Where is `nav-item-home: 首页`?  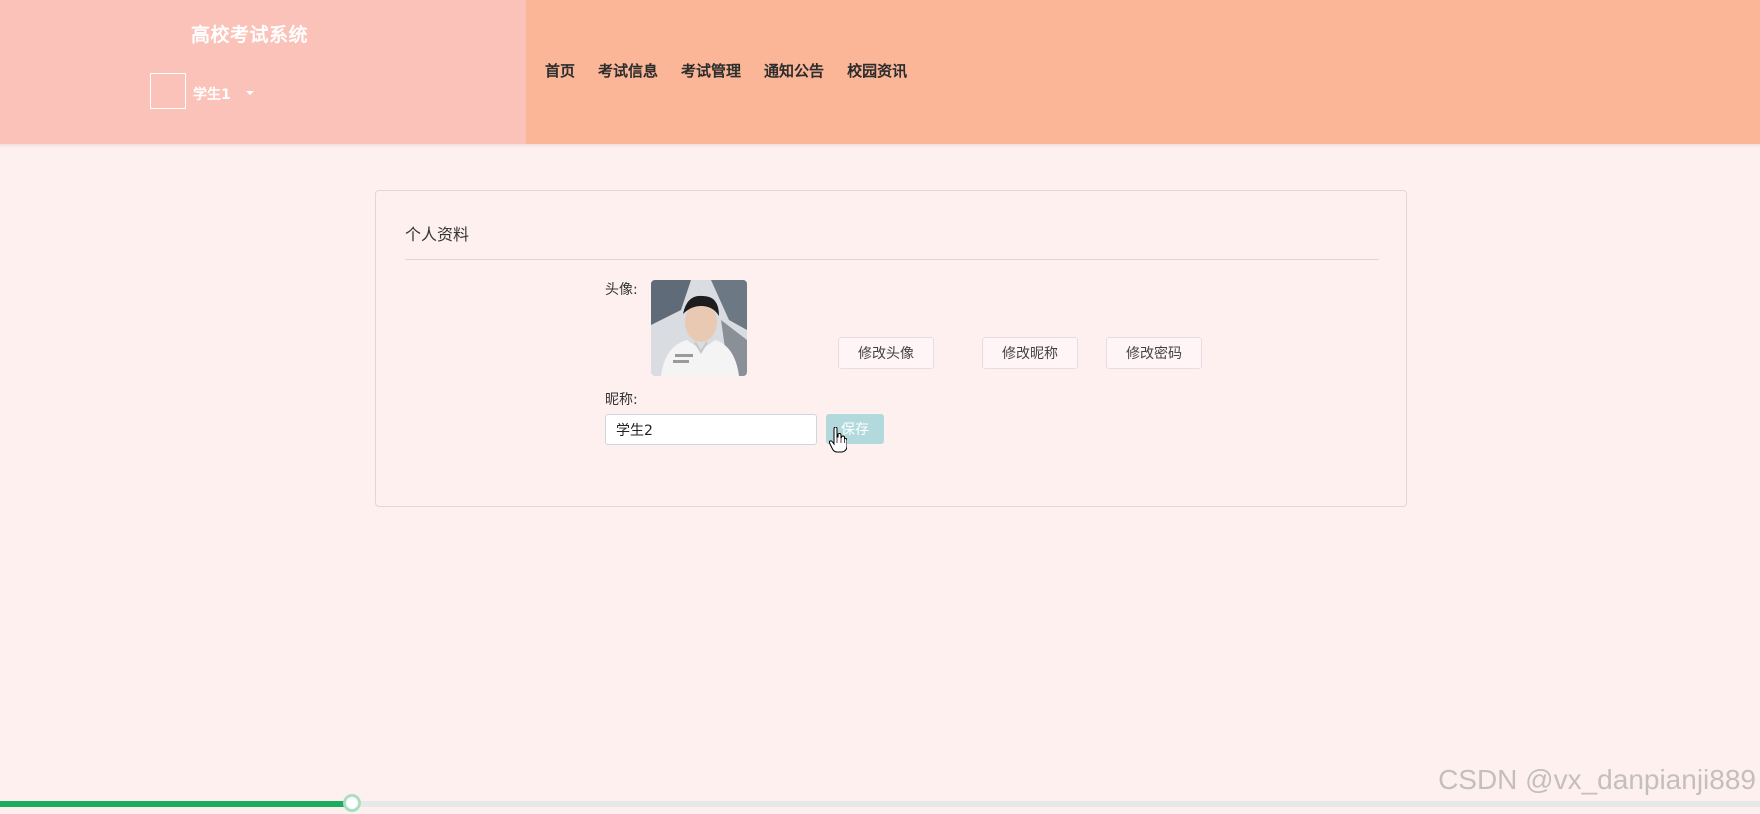 nav-item-home: 首页 is located at coordinates (560, 70).